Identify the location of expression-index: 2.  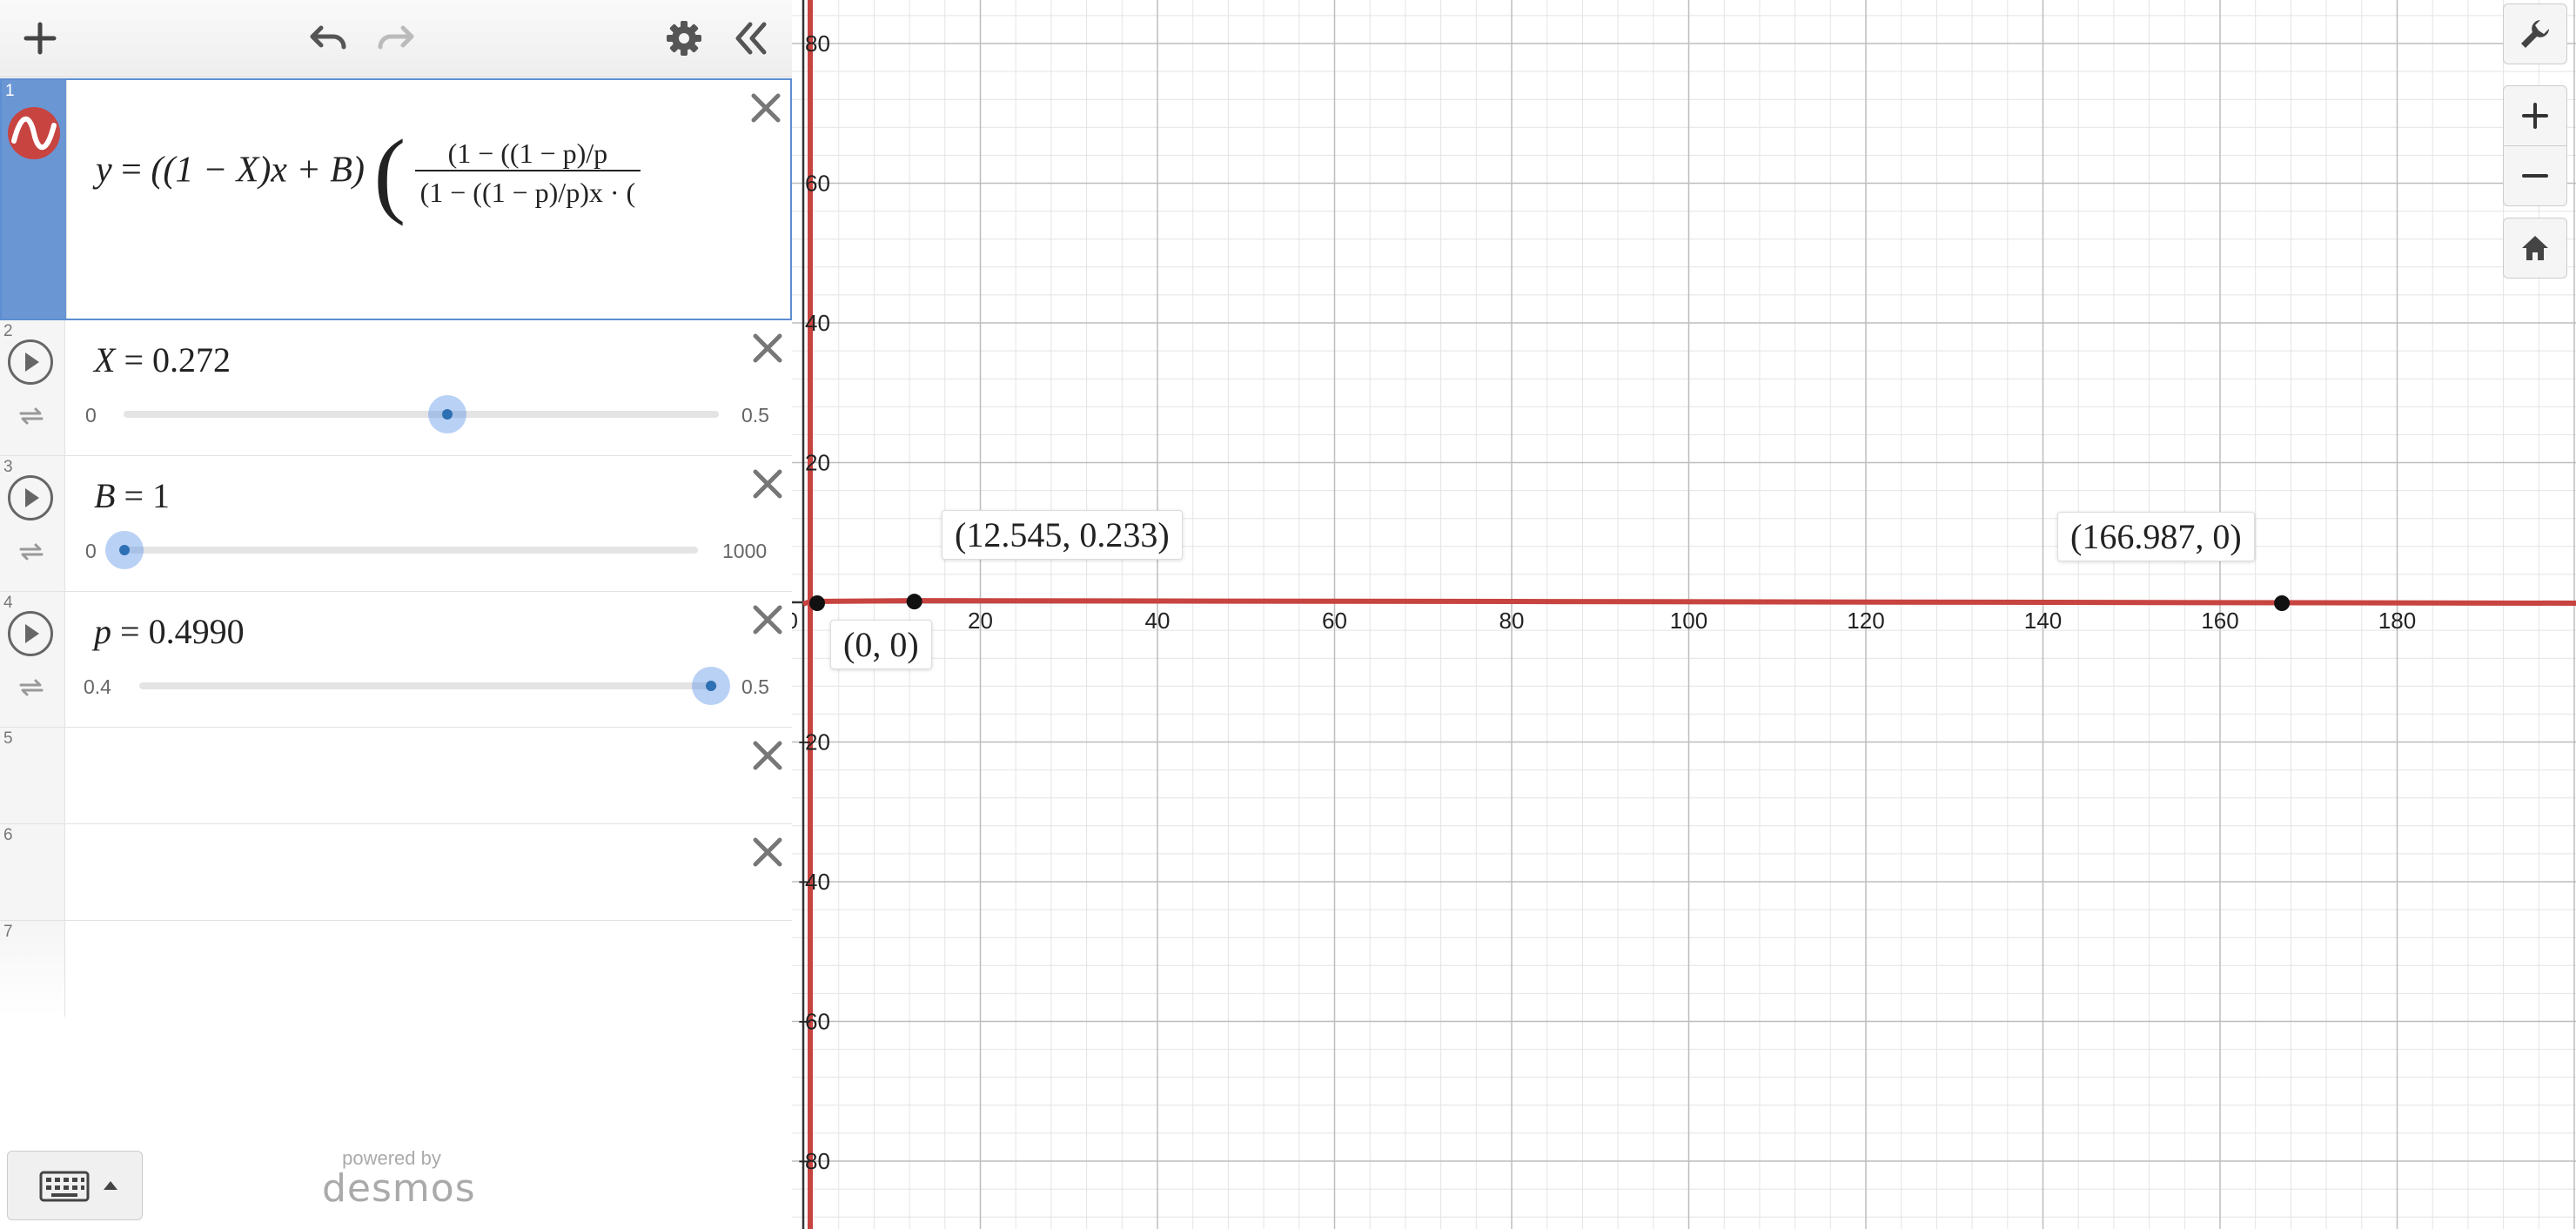
(8, 331).